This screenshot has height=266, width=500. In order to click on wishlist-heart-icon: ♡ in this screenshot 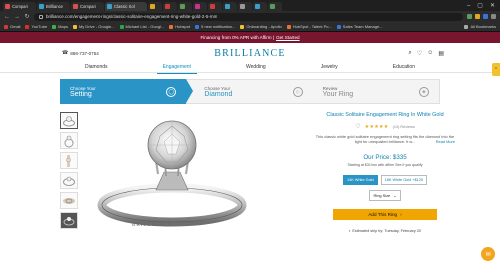, I will do `click(357, 126)`.